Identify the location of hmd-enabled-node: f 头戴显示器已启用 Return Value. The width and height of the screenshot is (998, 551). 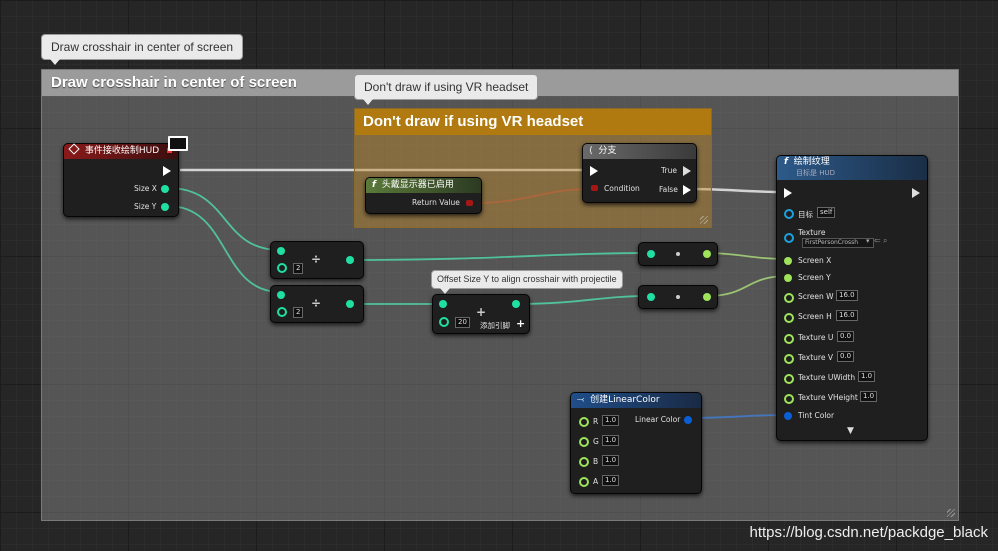
(423, 195).